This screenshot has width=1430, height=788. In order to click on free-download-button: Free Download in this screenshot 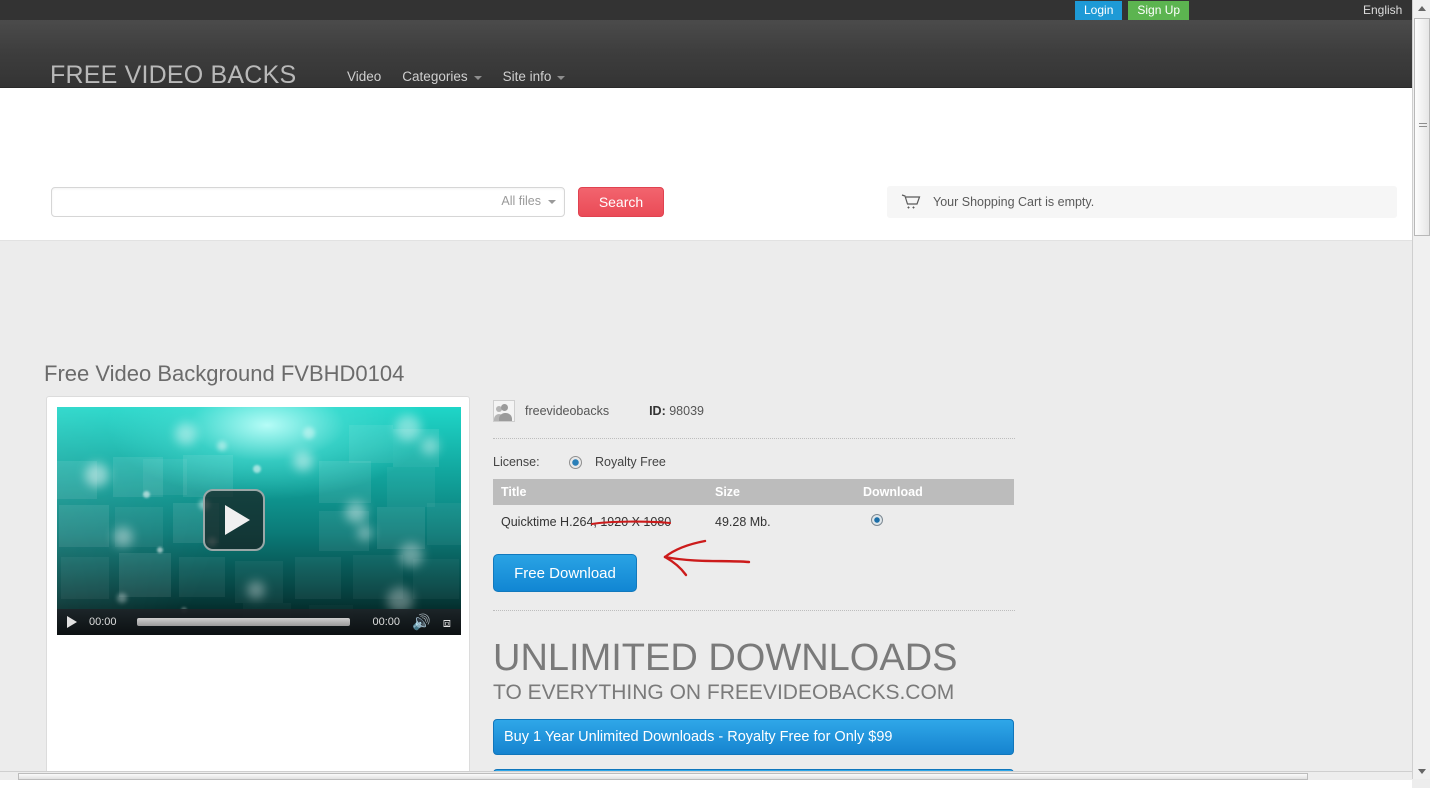, I will do `click(565, 573)`.